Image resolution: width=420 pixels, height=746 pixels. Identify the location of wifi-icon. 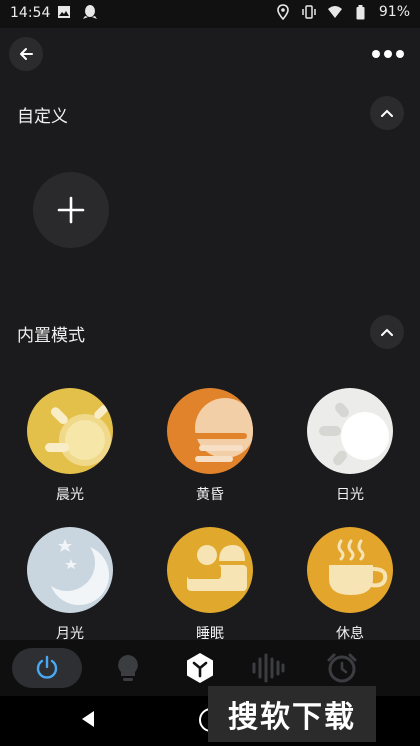
(335, 12).